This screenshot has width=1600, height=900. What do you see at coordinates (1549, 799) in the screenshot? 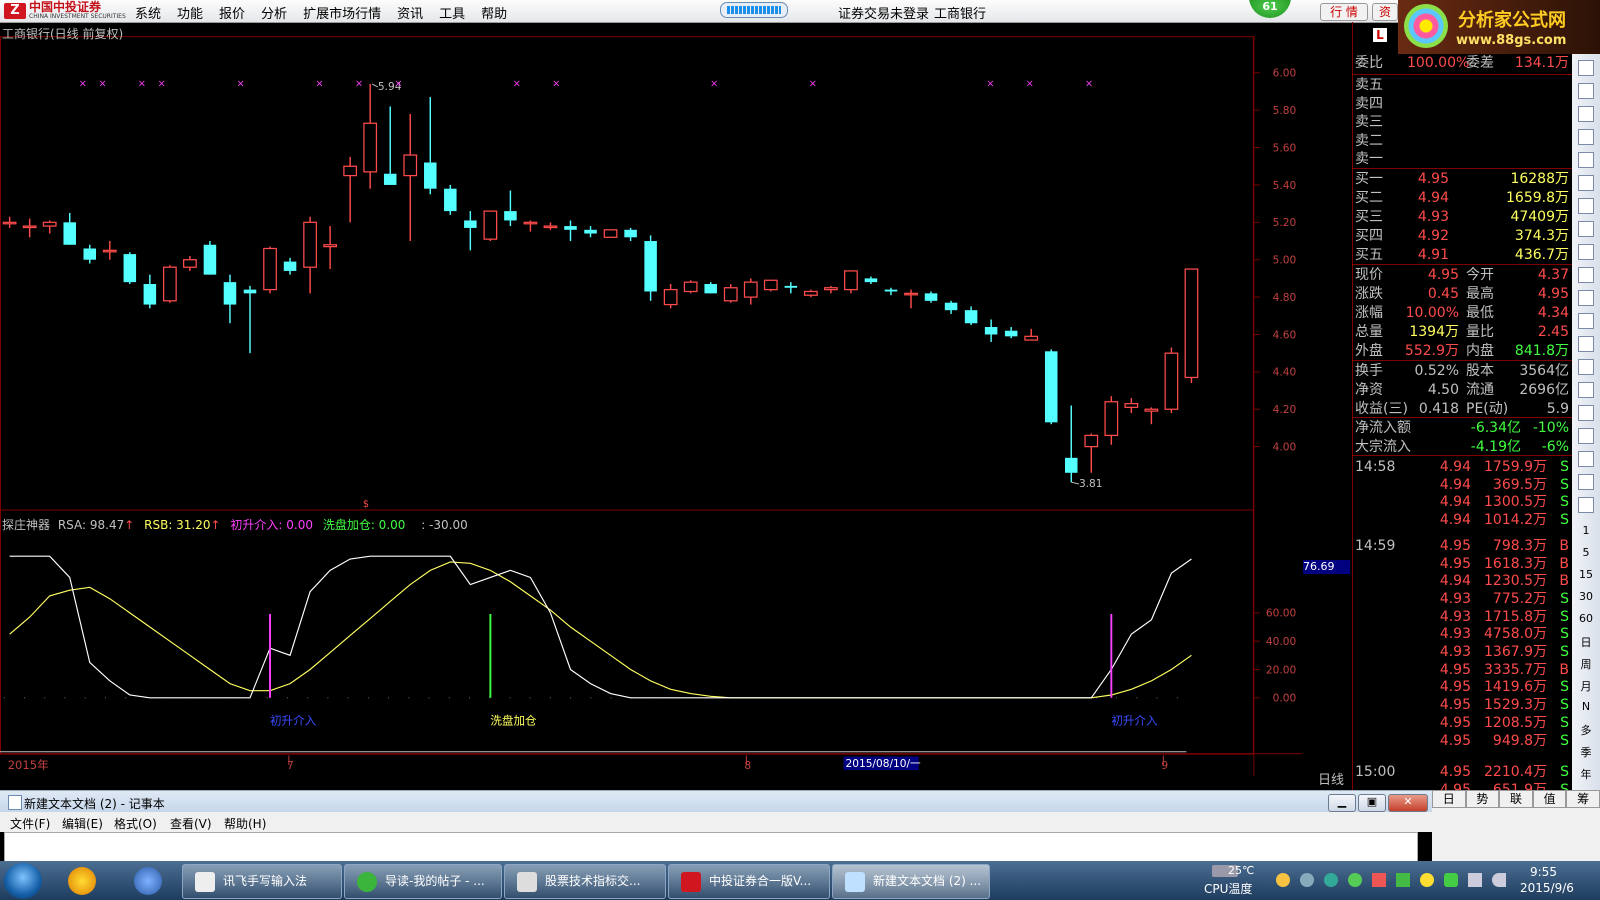
I see `side-tab-value: 值` at bounding box center [1549, 799].